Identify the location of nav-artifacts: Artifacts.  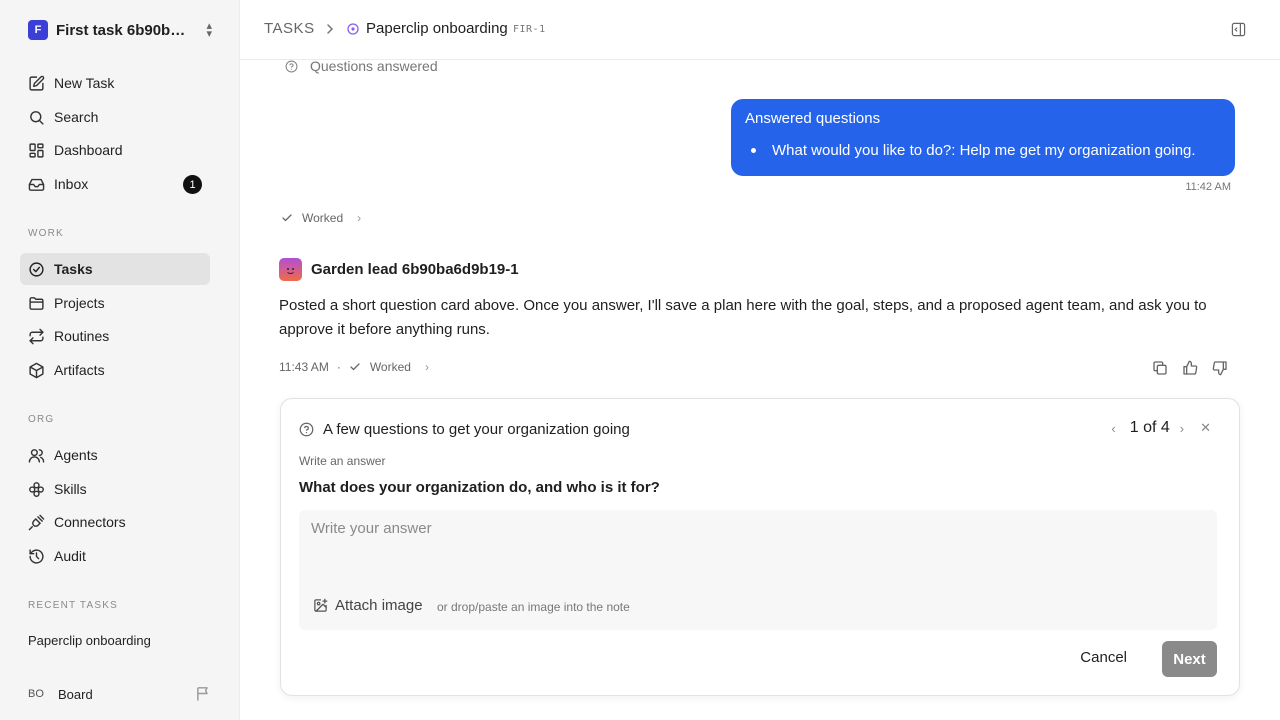
(115, 370).